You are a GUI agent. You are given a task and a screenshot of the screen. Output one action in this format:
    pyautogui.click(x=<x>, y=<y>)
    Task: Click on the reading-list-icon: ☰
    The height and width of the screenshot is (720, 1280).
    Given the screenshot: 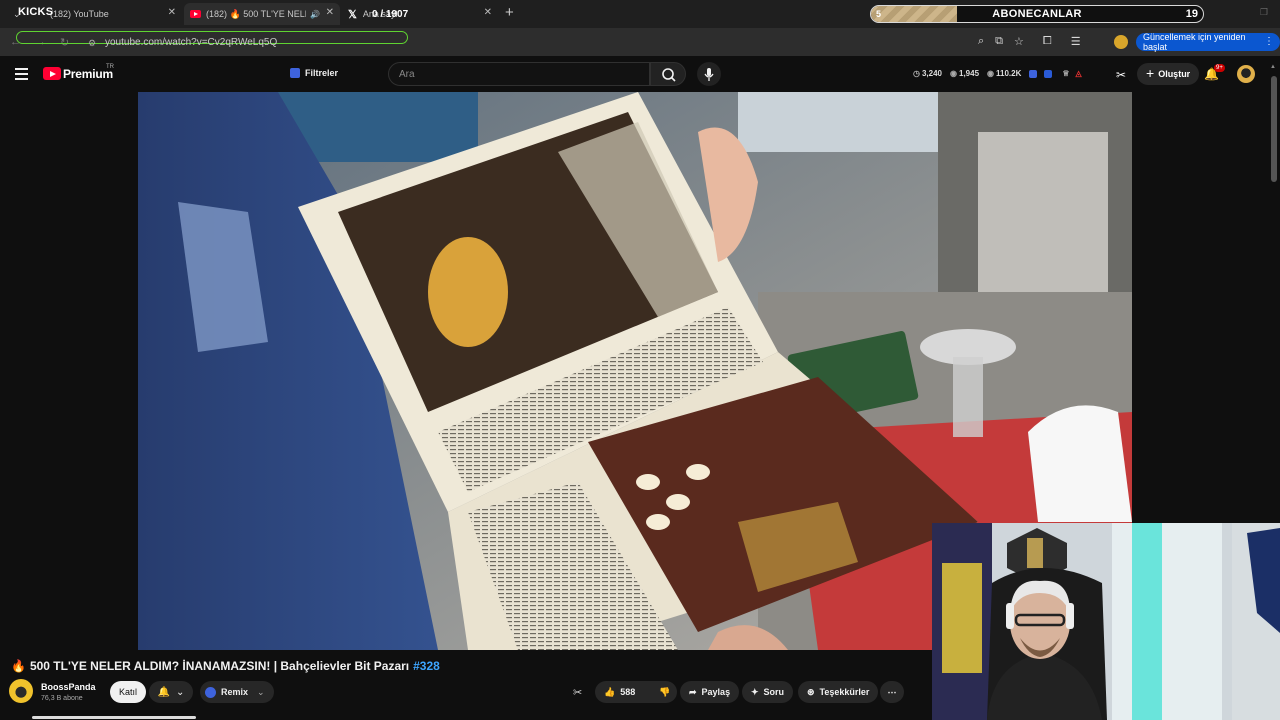 What is the action you would take?
    pyautogui.click(x=1076, y=41)
    